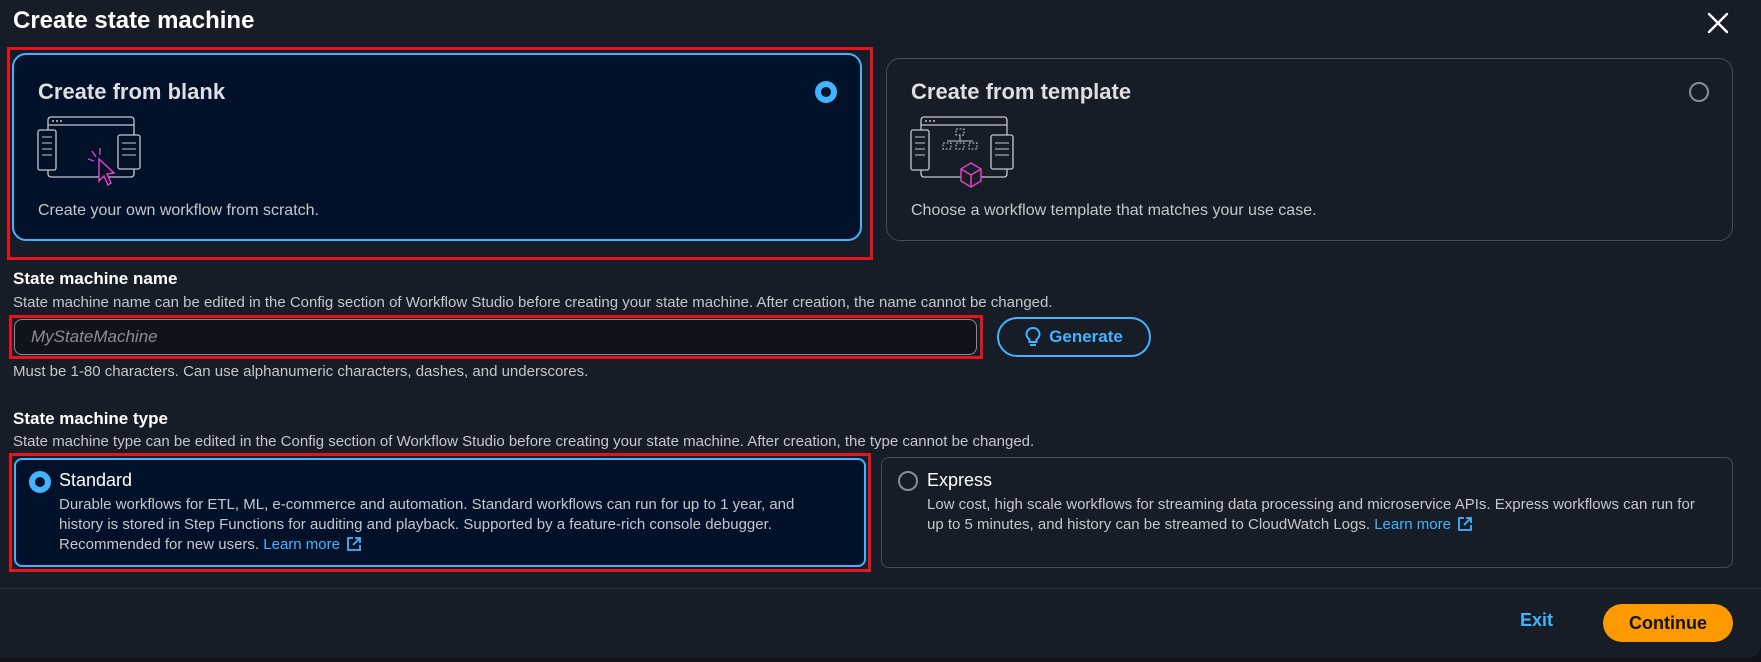  I want to click on generate-button-label: Generate, so click(1086, 336).